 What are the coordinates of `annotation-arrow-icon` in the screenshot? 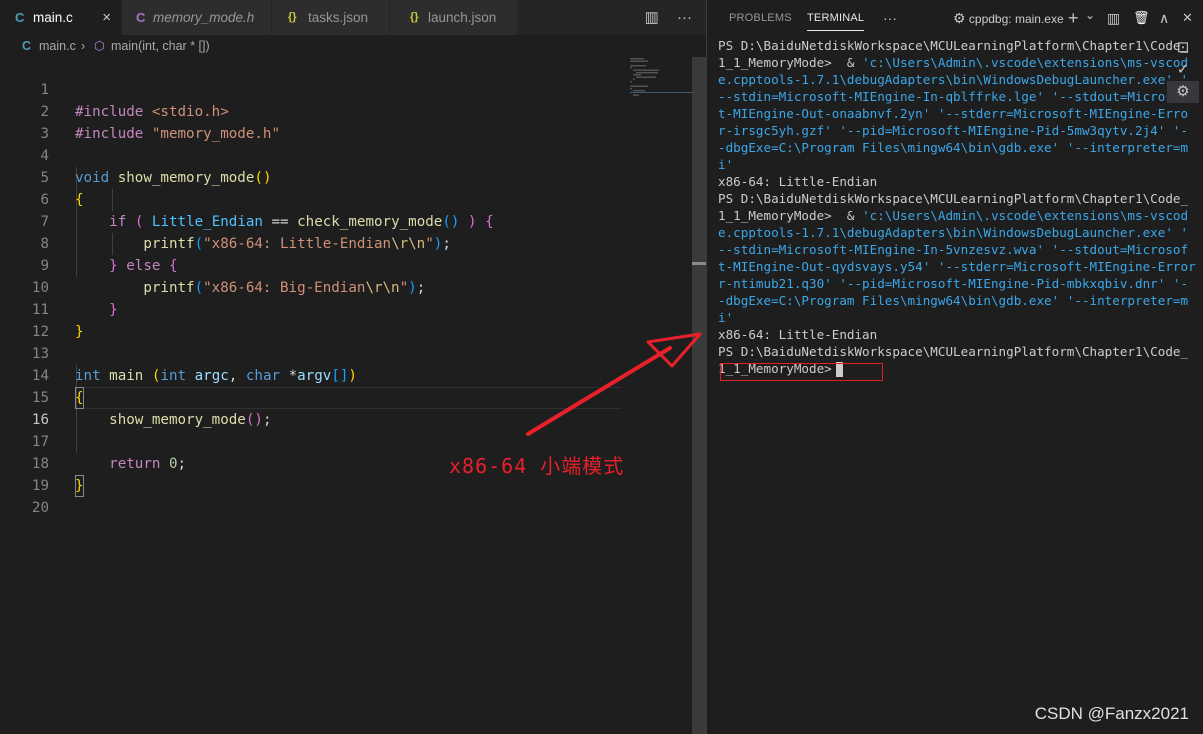 It's located at (614, 384).